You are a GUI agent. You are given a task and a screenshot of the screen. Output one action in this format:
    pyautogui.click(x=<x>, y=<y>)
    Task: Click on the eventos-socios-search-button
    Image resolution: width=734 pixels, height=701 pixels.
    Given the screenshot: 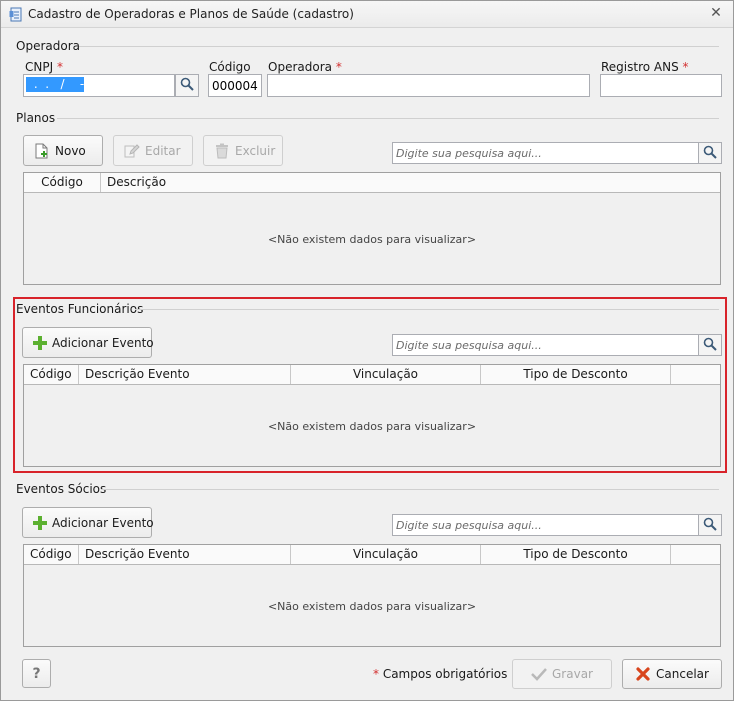 What is the action you would take?
    pyautogui.click(x=710, y=525)
    